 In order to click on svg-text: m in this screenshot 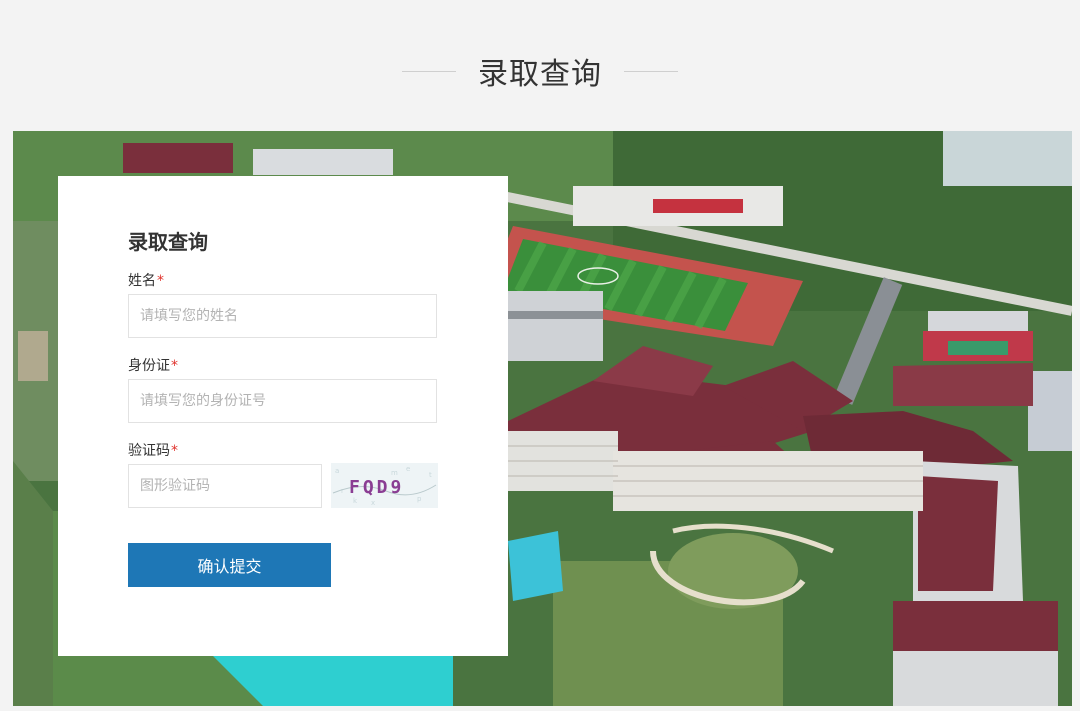, I will do `click(394, 473)`.